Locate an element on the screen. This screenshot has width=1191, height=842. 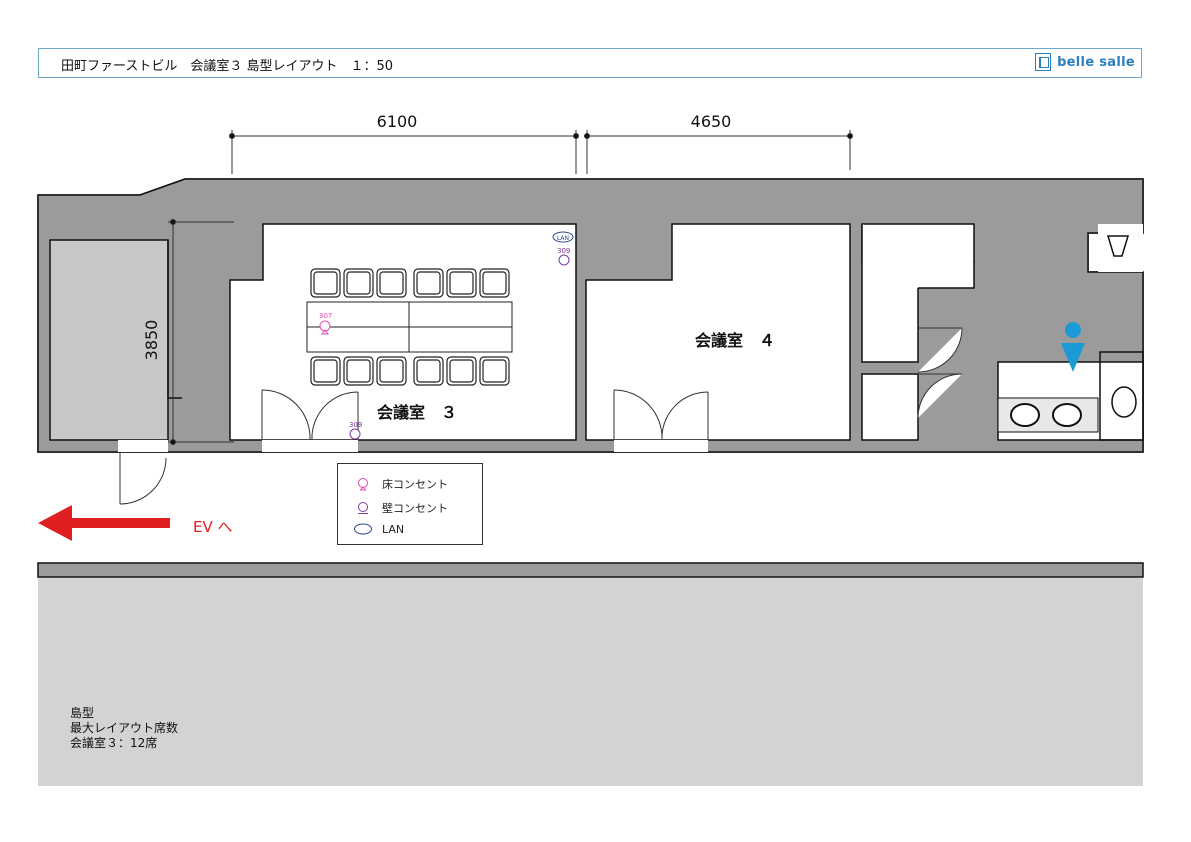
sink-right is located at coordinates (1067, 415).